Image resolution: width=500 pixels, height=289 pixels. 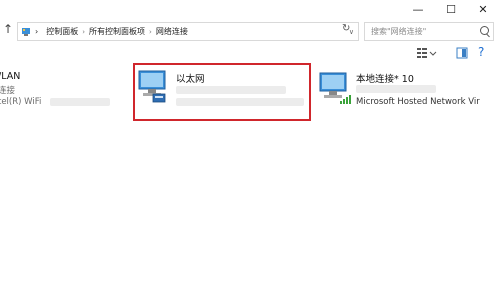 I want to click on connection-status: 连接, so click(x=8, y=91).